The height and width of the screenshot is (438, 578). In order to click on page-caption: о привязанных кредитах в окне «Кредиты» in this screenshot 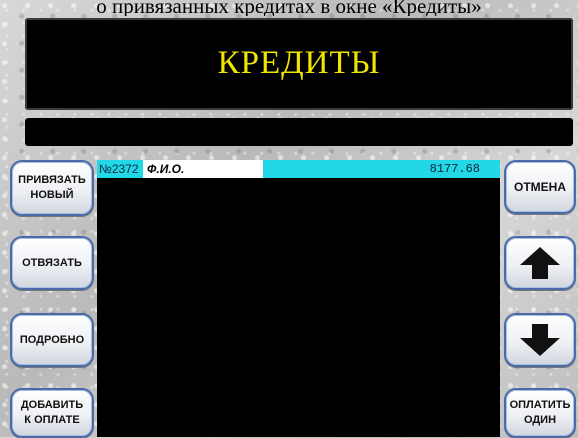, I will do `click(289, 8)`.